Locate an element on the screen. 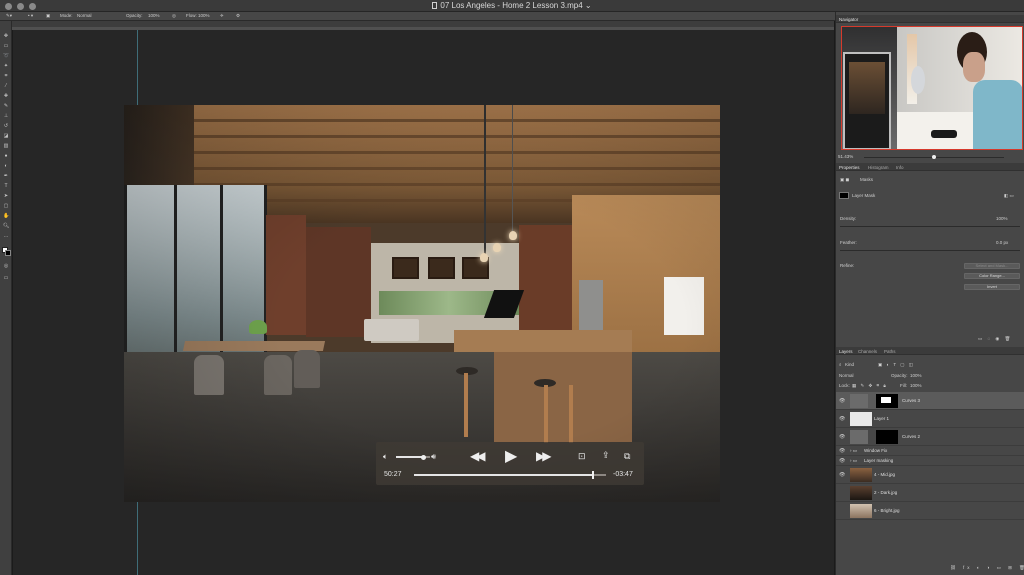 This screenshot has height=575, width=1024. layer-group-row: 👁︎ › ▭ Window Fix is located at coordinates (930, 451).